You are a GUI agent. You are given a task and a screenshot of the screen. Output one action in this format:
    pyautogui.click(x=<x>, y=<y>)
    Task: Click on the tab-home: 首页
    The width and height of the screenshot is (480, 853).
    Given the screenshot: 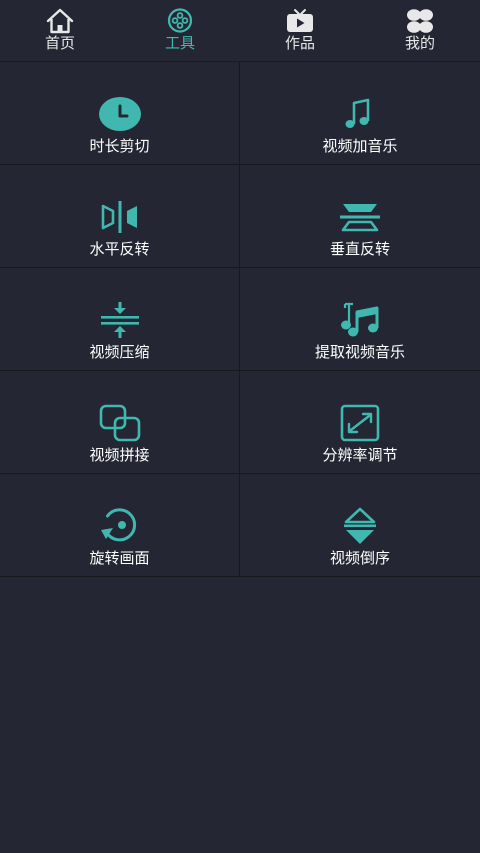 What is the action you would take?
    pyautogui.click(x=60, y=30)
    